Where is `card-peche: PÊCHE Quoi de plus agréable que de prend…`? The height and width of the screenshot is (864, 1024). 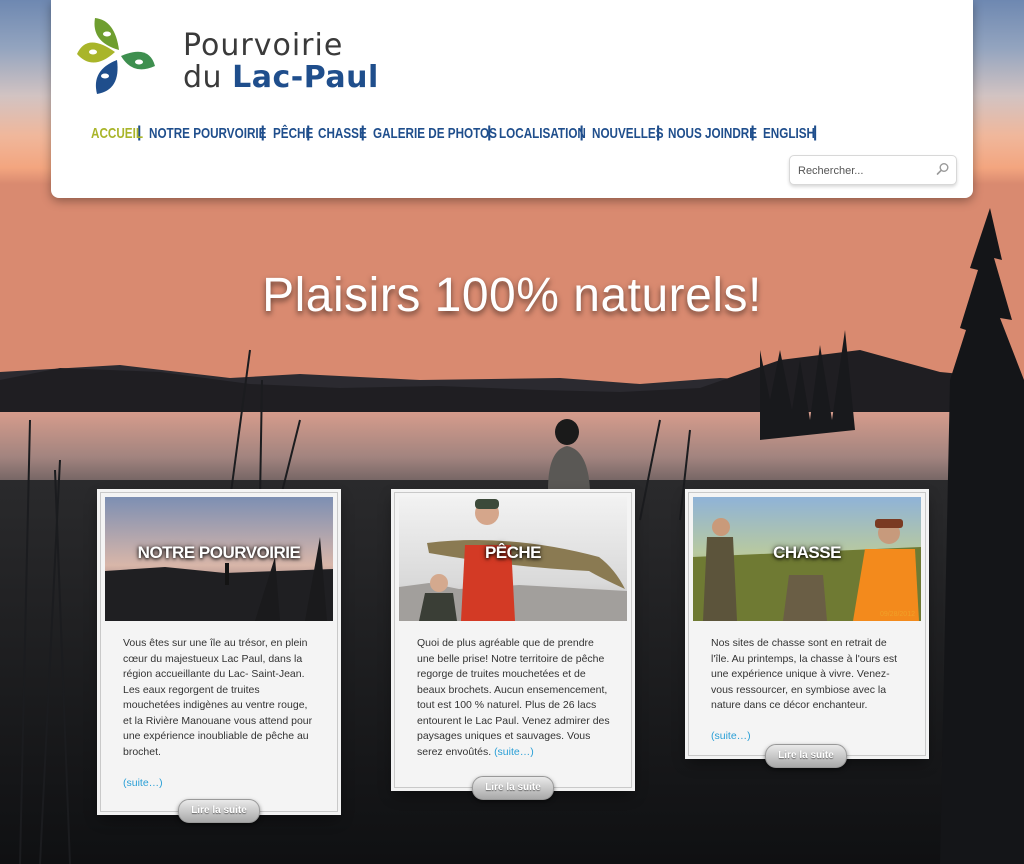
card-peche: PÊCHE Quoi de plus agréable que de prend… is located at coordinates (513, 640).